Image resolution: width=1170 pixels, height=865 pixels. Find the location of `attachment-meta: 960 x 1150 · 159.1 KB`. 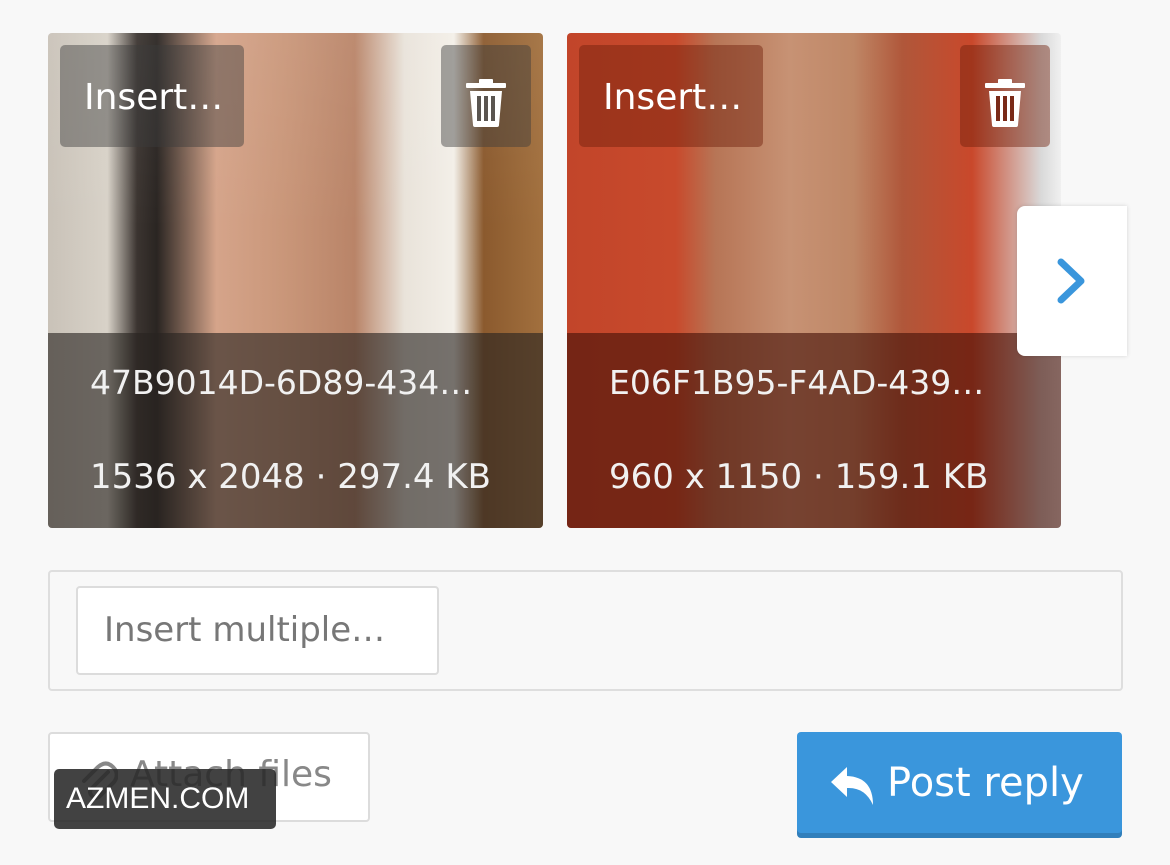

attachment-meta: 960 x 1150 · 159.1 KB is located at coordinates (799, 477).